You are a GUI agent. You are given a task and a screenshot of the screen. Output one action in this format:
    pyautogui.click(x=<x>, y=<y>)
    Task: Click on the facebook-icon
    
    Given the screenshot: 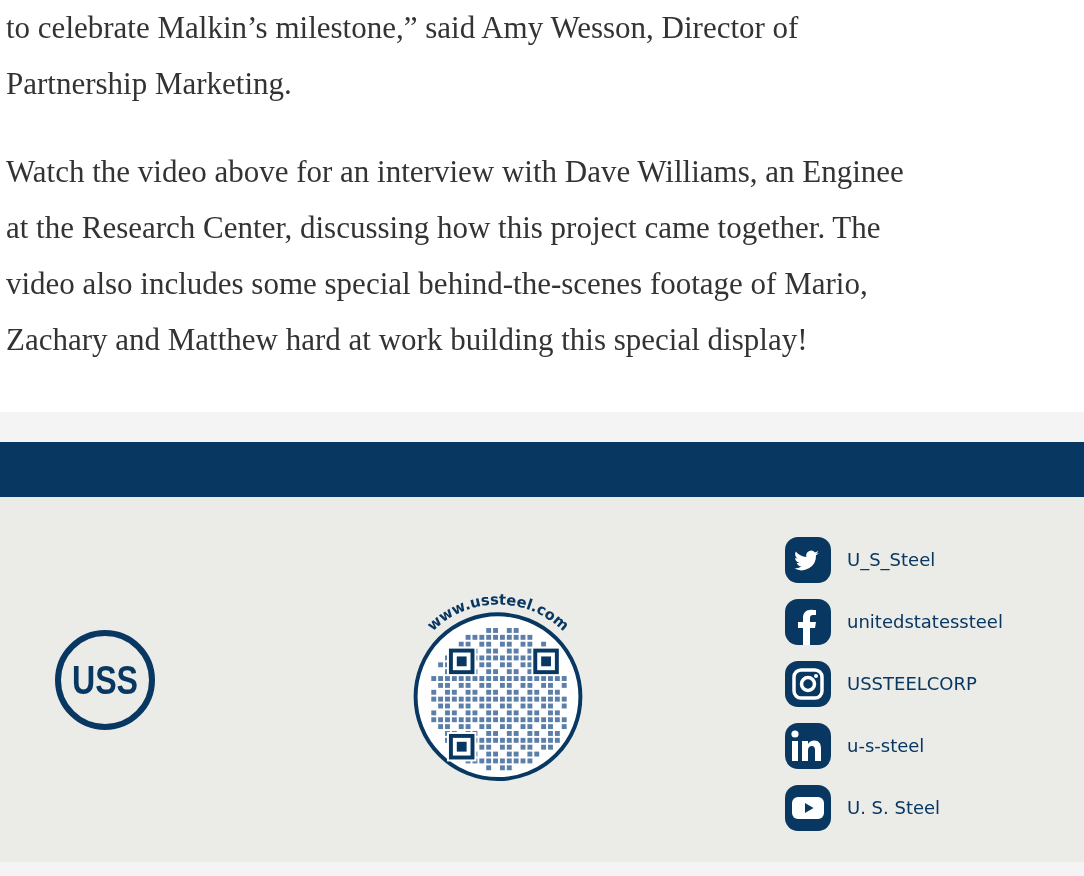 What is the action you would take?
    pyautogui.click(x=808, y=621)
    